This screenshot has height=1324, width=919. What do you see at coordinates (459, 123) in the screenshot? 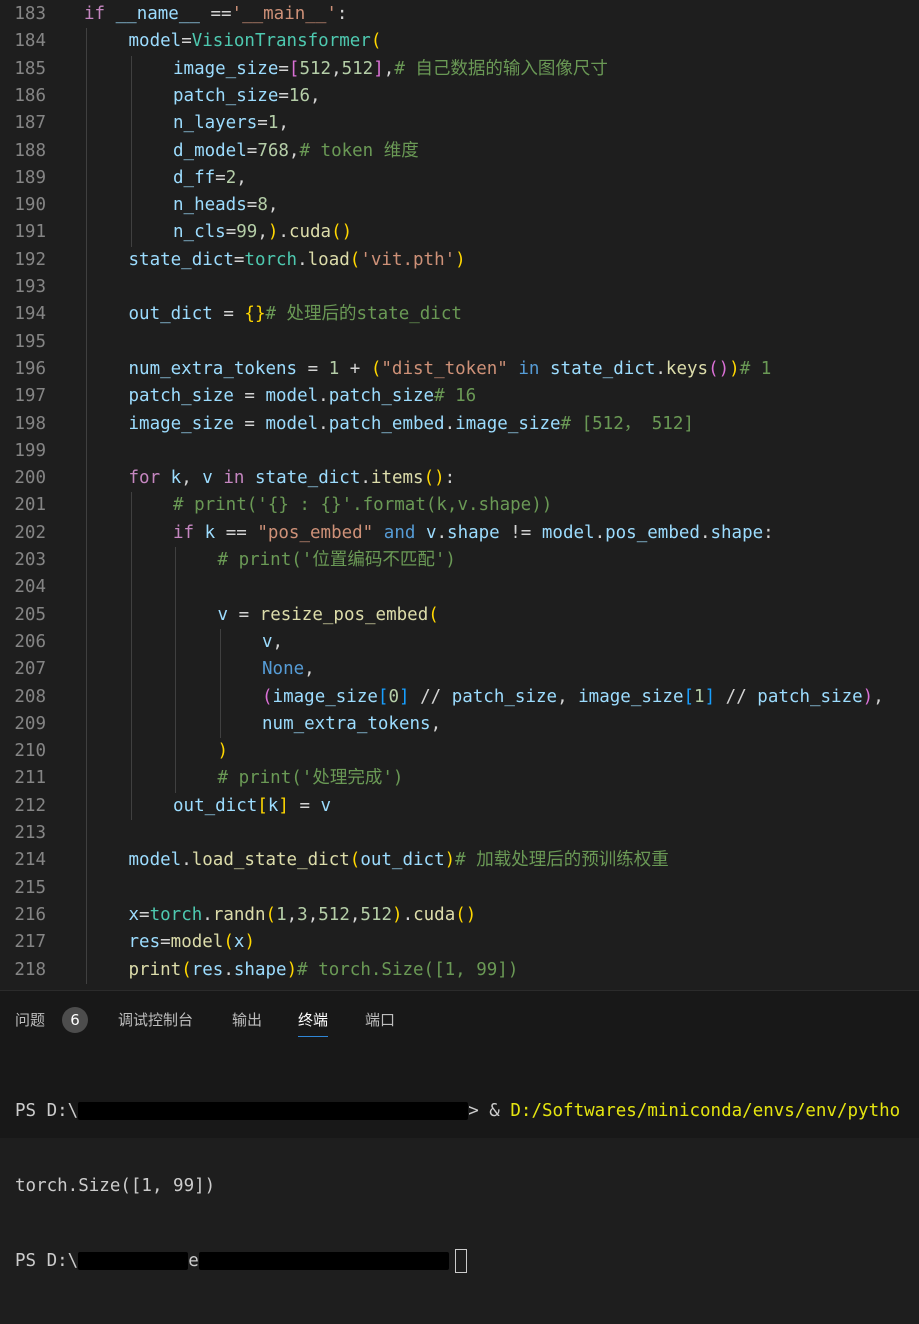
I see `code-line: 187 n_layers=1,` at bounding box center [459, 123].